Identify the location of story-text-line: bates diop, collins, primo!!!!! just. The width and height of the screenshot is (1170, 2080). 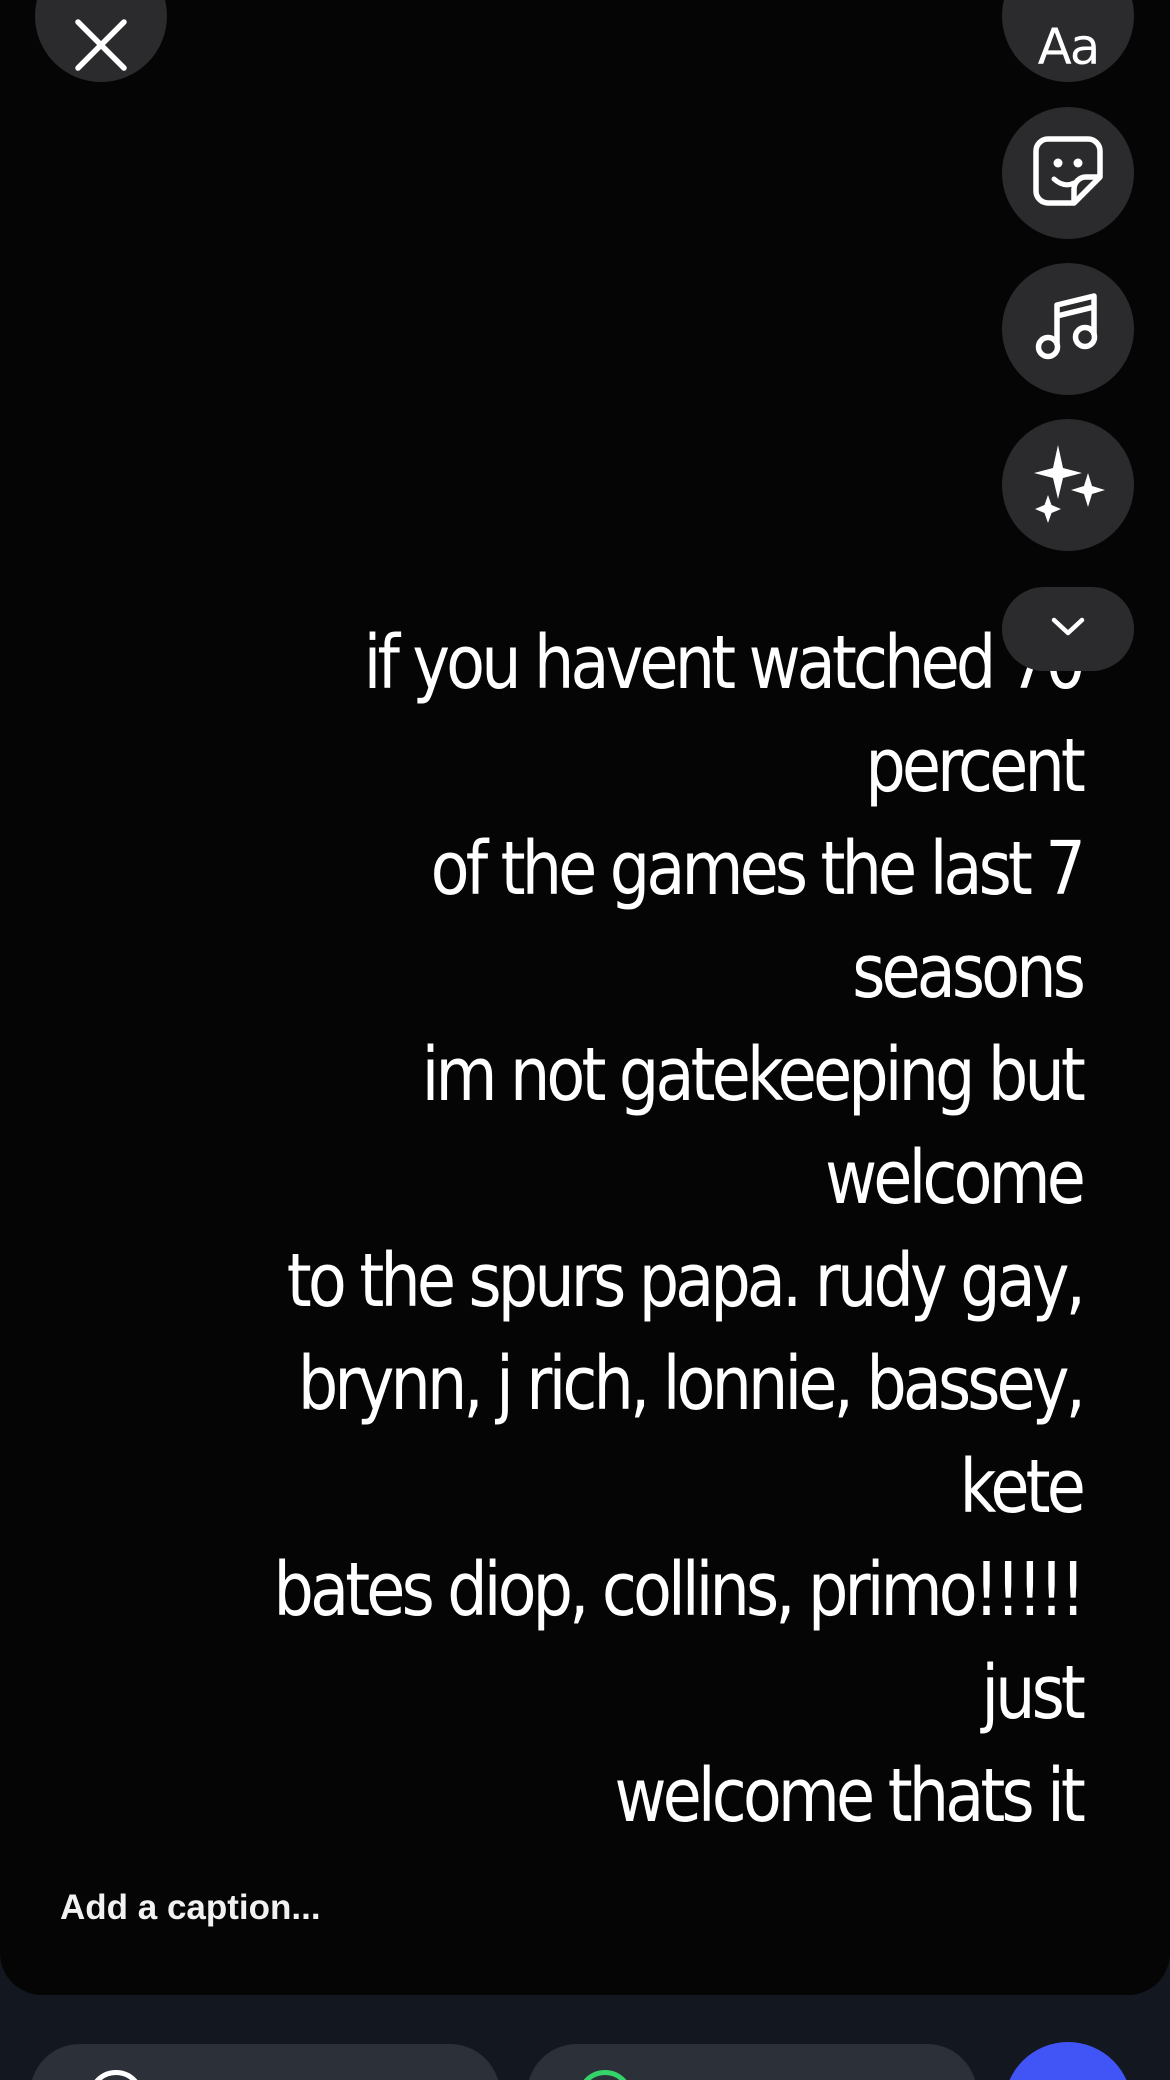
(679, 1641).